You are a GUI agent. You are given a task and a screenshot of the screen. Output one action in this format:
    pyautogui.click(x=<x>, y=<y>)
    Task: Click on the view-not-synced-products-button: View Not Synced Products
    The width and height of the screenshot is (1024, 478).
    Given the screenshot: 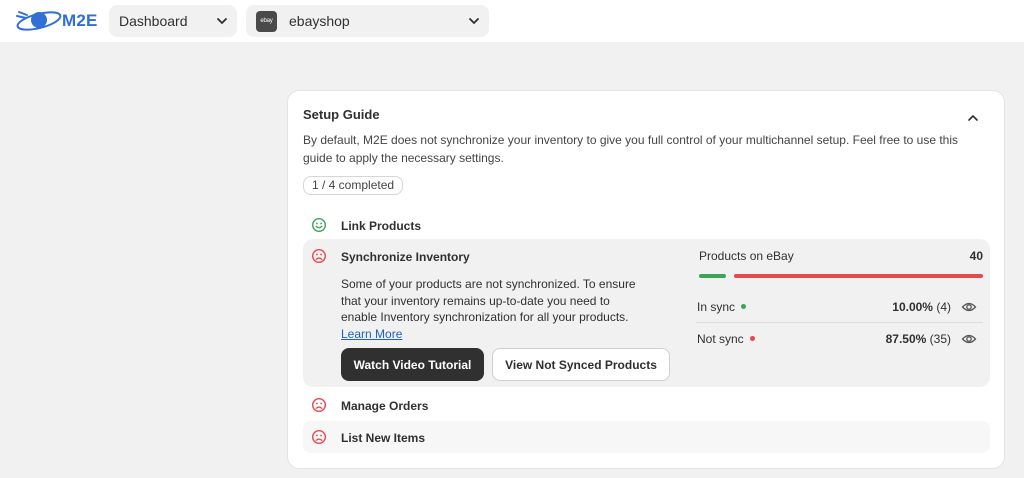 What is the action you would take?
    pyautogui.click(x=581, y=364)
    